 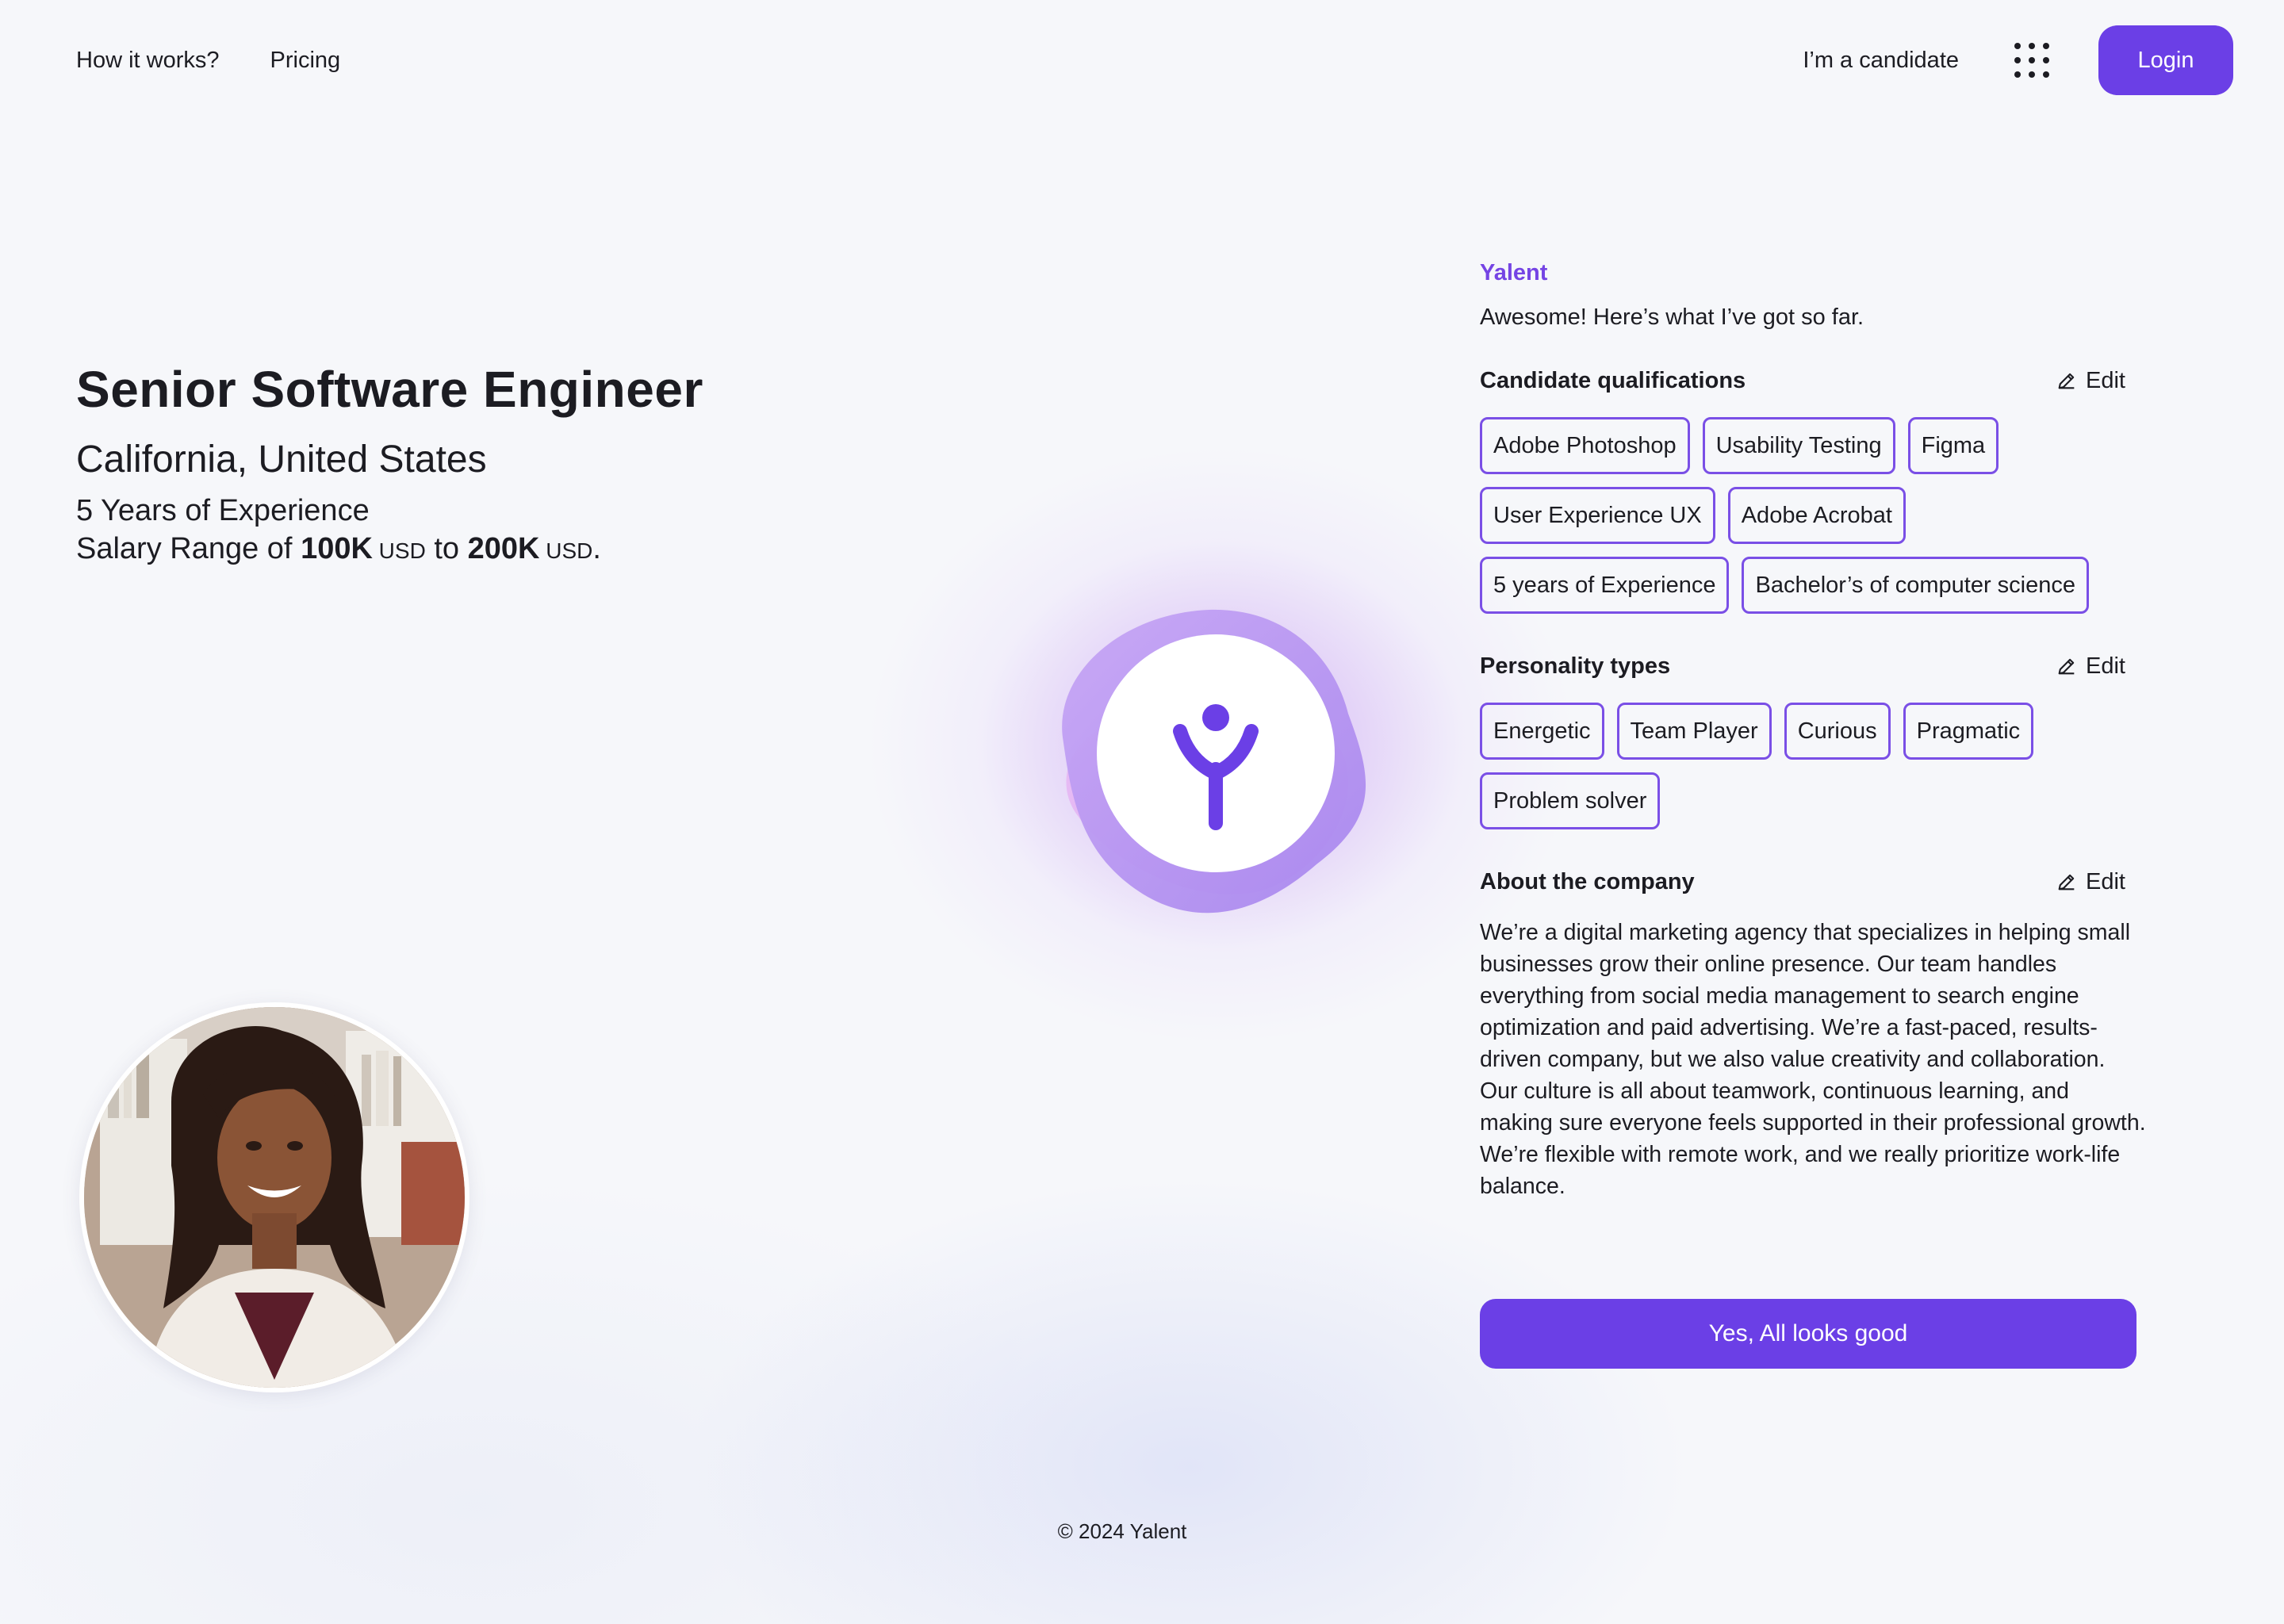 What do you see at coordinates (1122, 1531) in the screenshot?
I see `copyright-text: © 2024 Yalent` at bounding box center [1122, 1531].